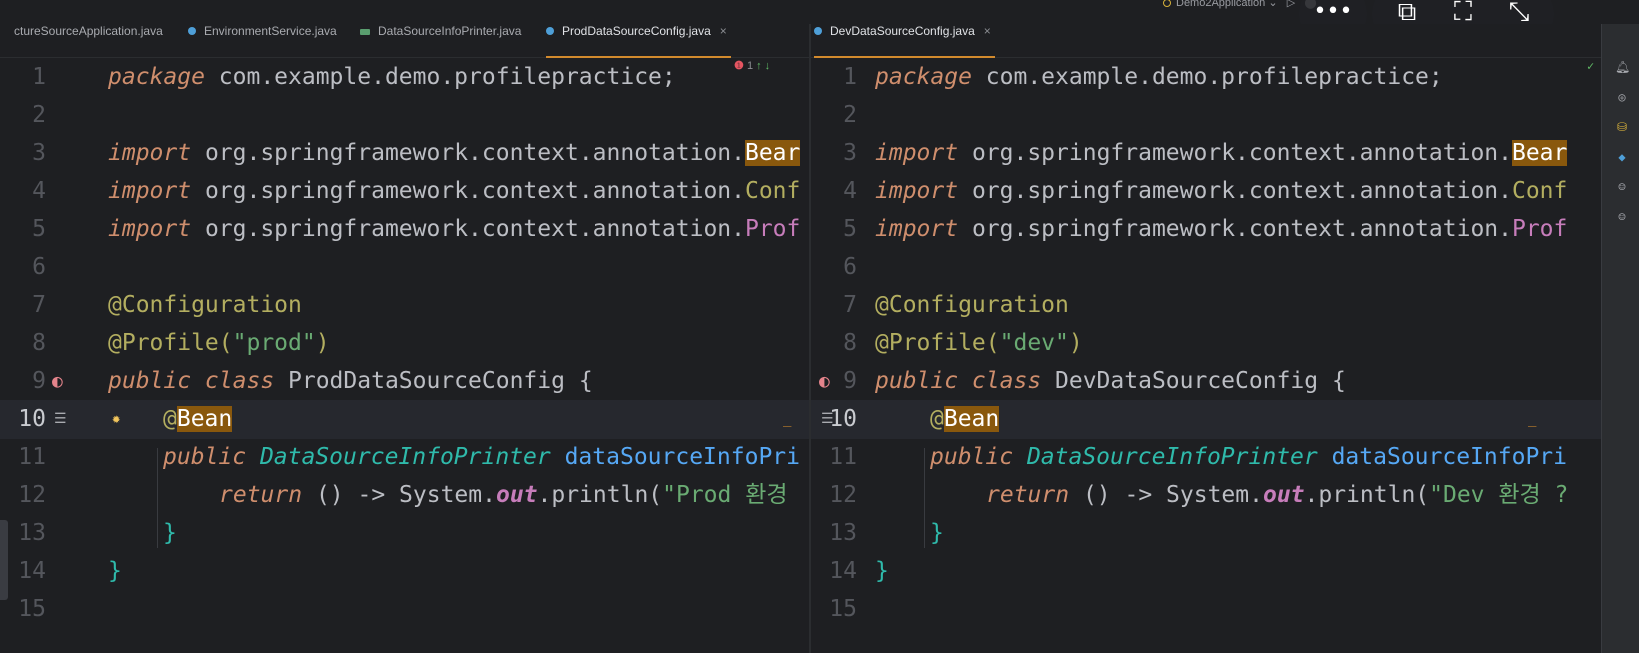 This screenshot has height=653, width=1639. What do you see at coordinates (262, 41) in the screenshot?
I see `tab-environment-service: EnvironmentService.java` at bounding box center [262, 41].